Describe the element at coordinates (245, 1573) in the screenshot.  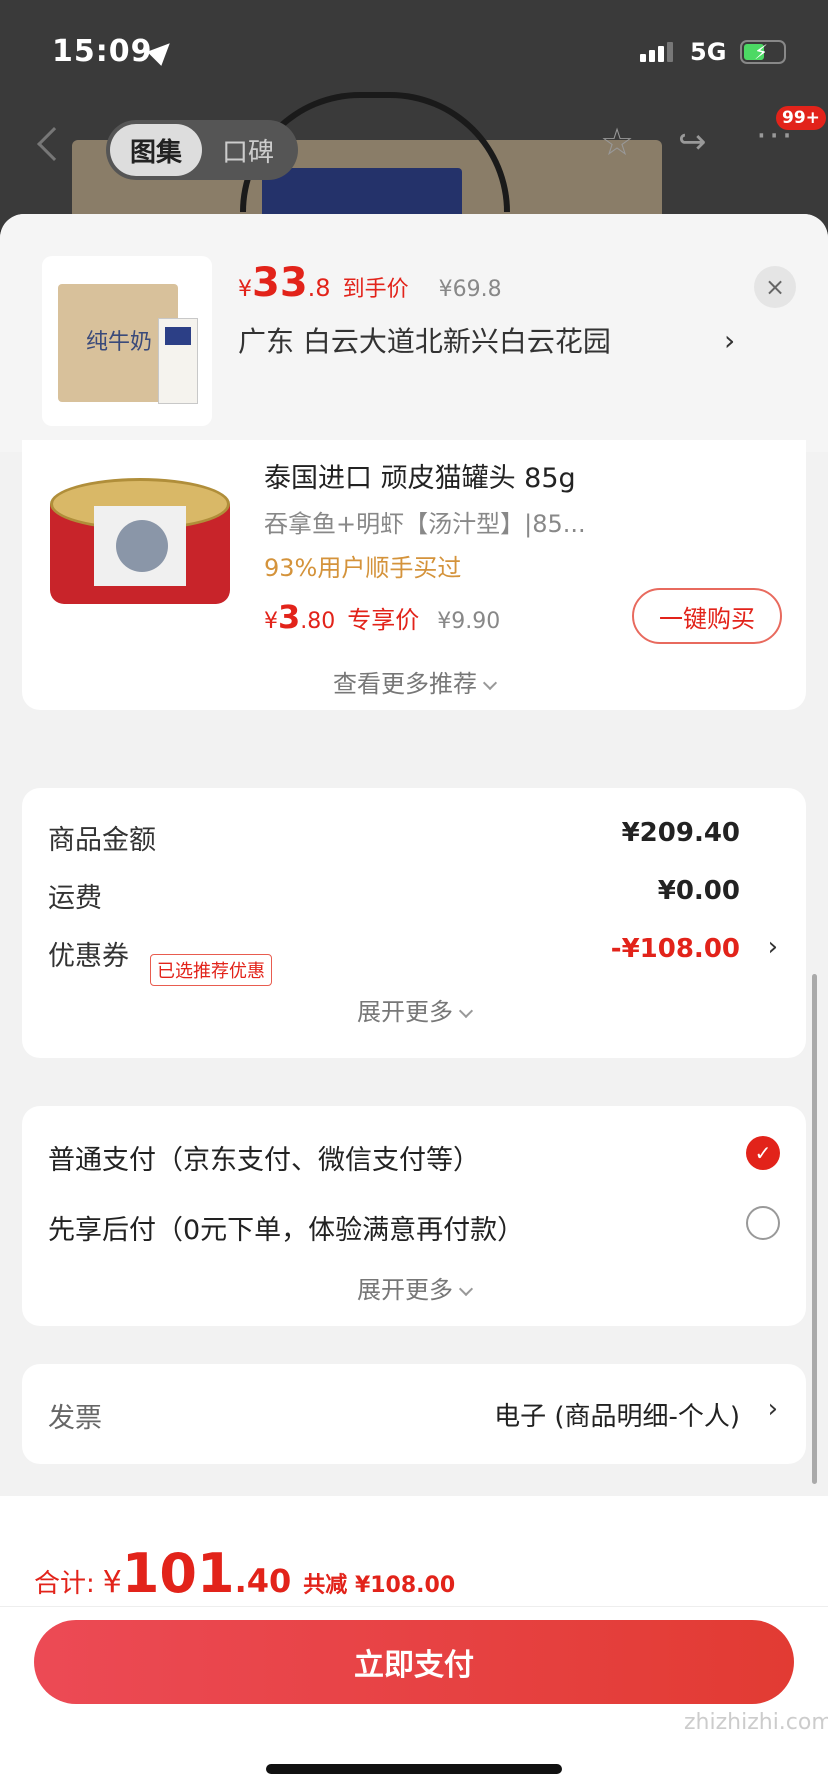
I see `total-amount: 合计: ¥ 101 .40 共减 ¥108.00` at that location.